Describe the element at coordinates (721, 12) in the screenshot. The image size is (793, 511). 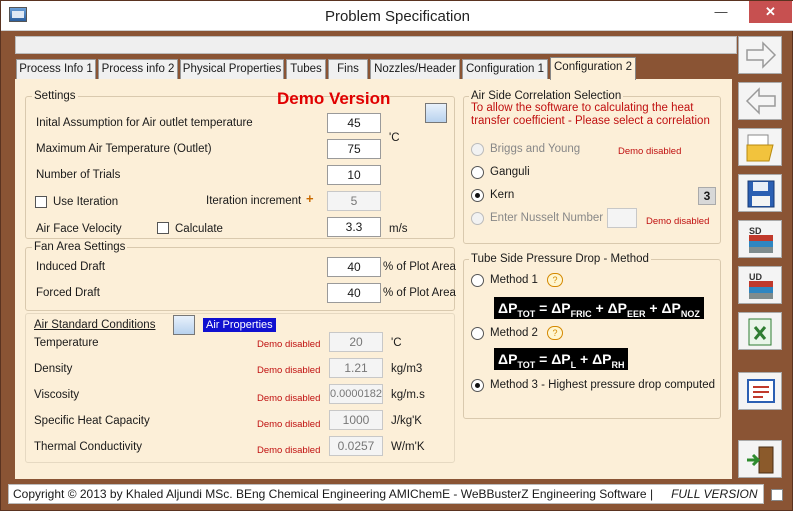
I see `minimize-button: —` at that location.